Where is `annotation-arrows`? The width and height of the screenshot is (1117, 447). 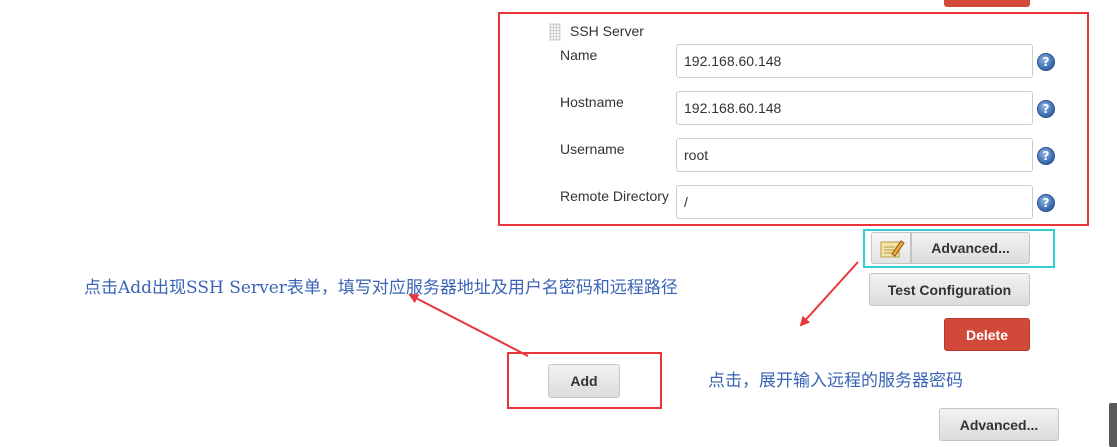
annotation-arrows is located at coordinates (633, 309).